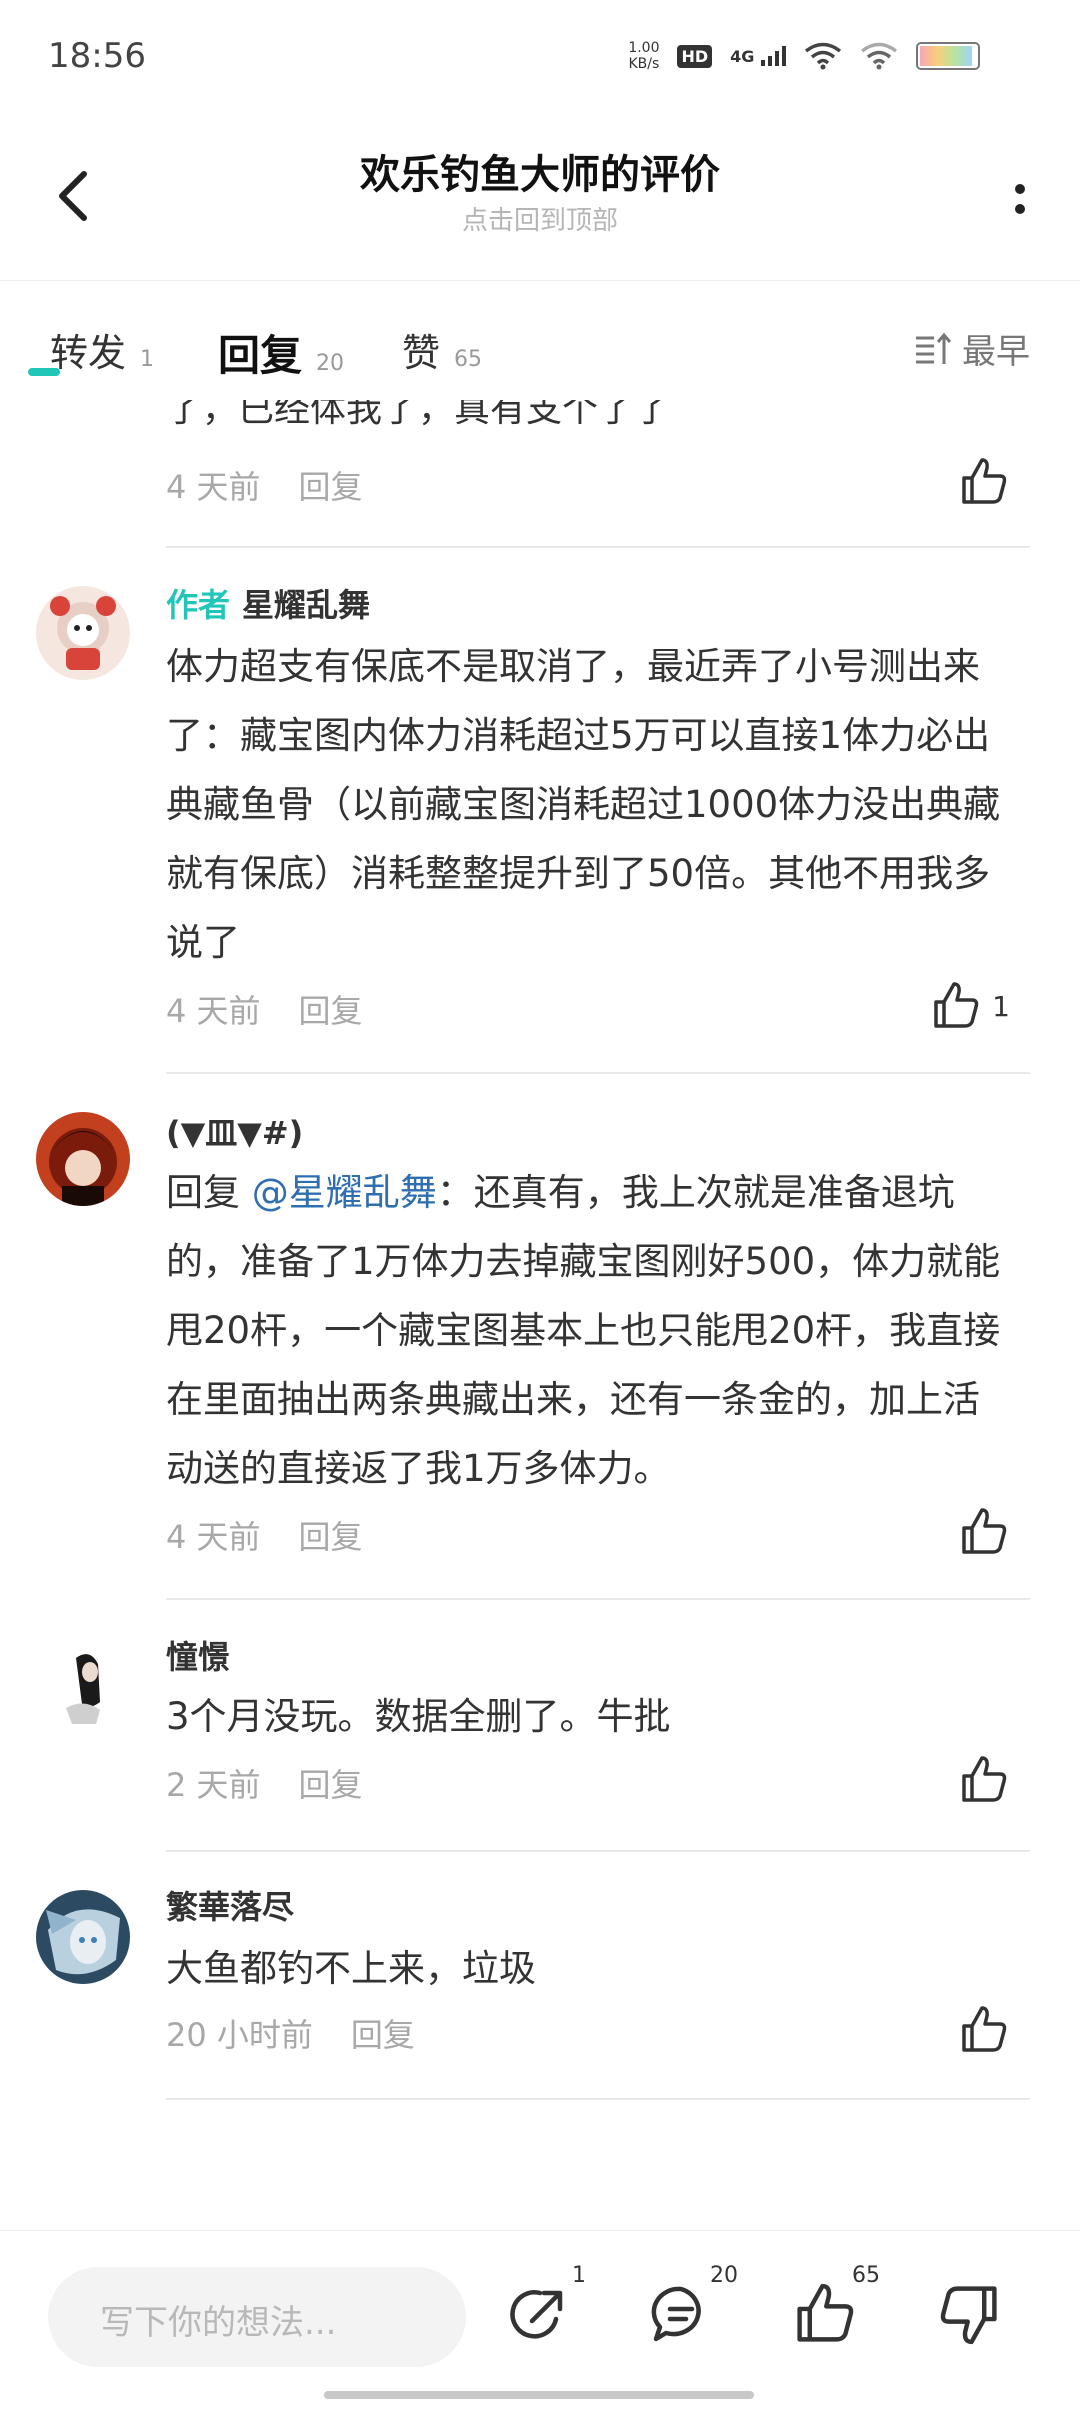  Describe the element at coordinates (147, 359) in the screenshot. I see `tab-count: 1` at that location.